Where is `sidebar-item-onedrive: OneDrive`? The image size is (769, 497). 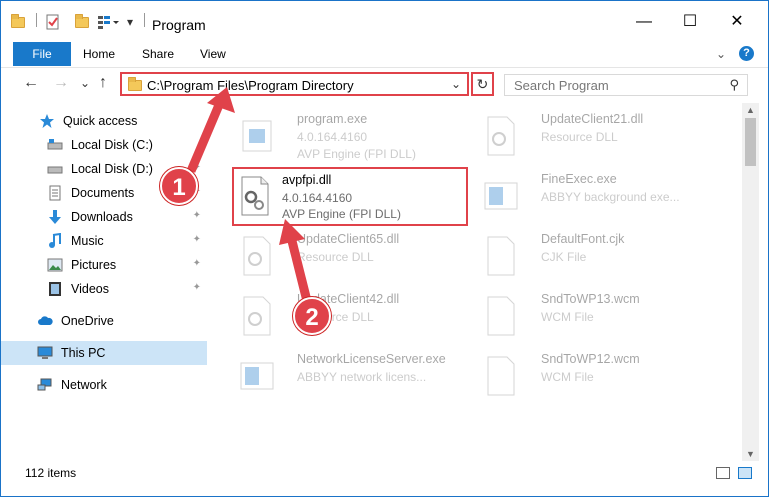
sidebar-item-onedrive: OneDrive is located at coordinates (104, 321).